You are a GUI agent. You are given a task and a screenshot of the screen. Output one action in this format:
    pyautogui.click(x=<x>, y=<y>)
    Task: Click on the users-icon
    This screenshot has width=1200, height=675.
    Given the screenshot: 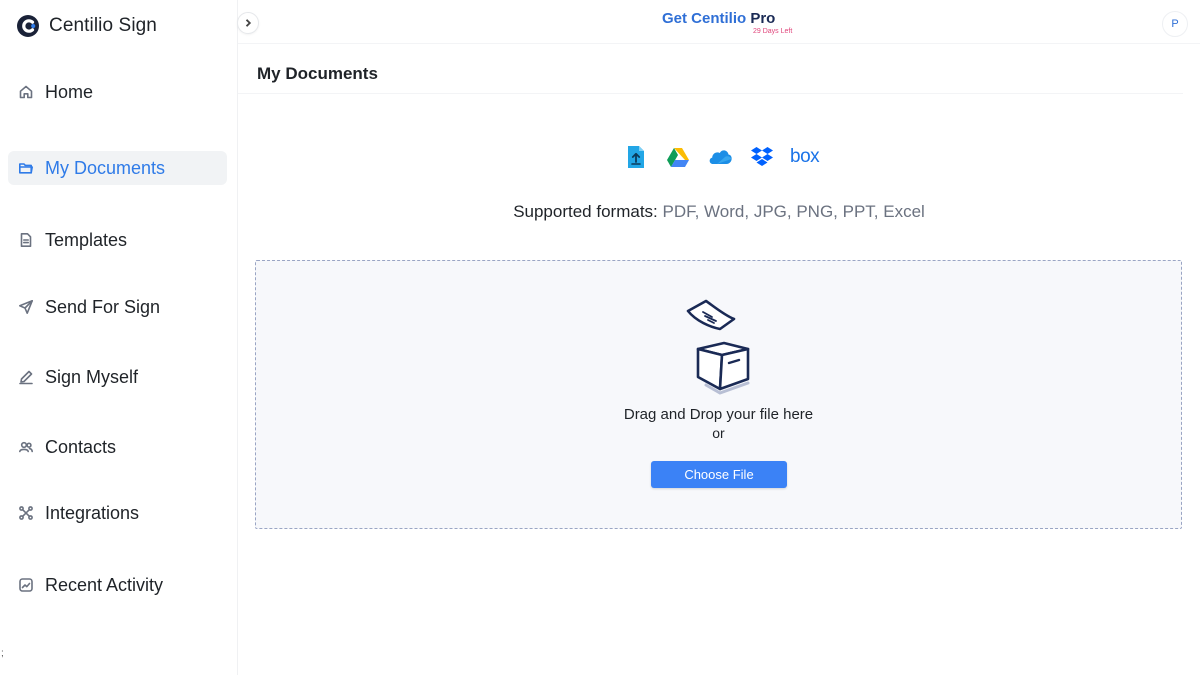 What is the action you would take?
    pyautogui.click(x=26, y=447)
    